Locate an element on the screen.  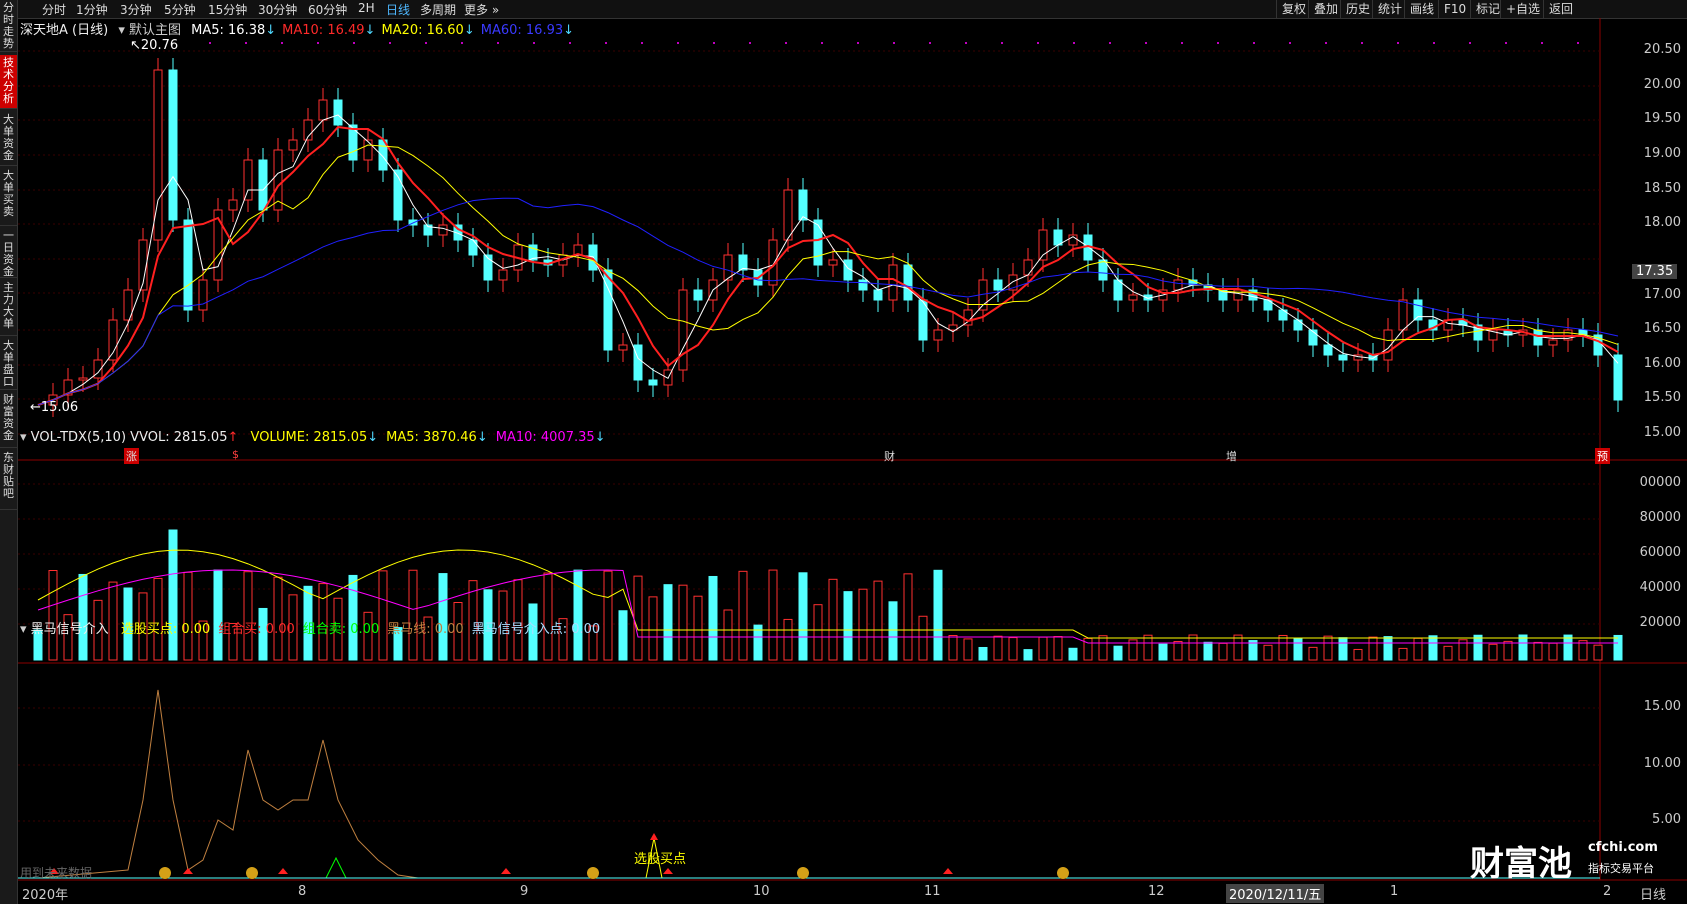
sidebar-tab-8: 东财贴吧 is located at coordinates (8, 480).